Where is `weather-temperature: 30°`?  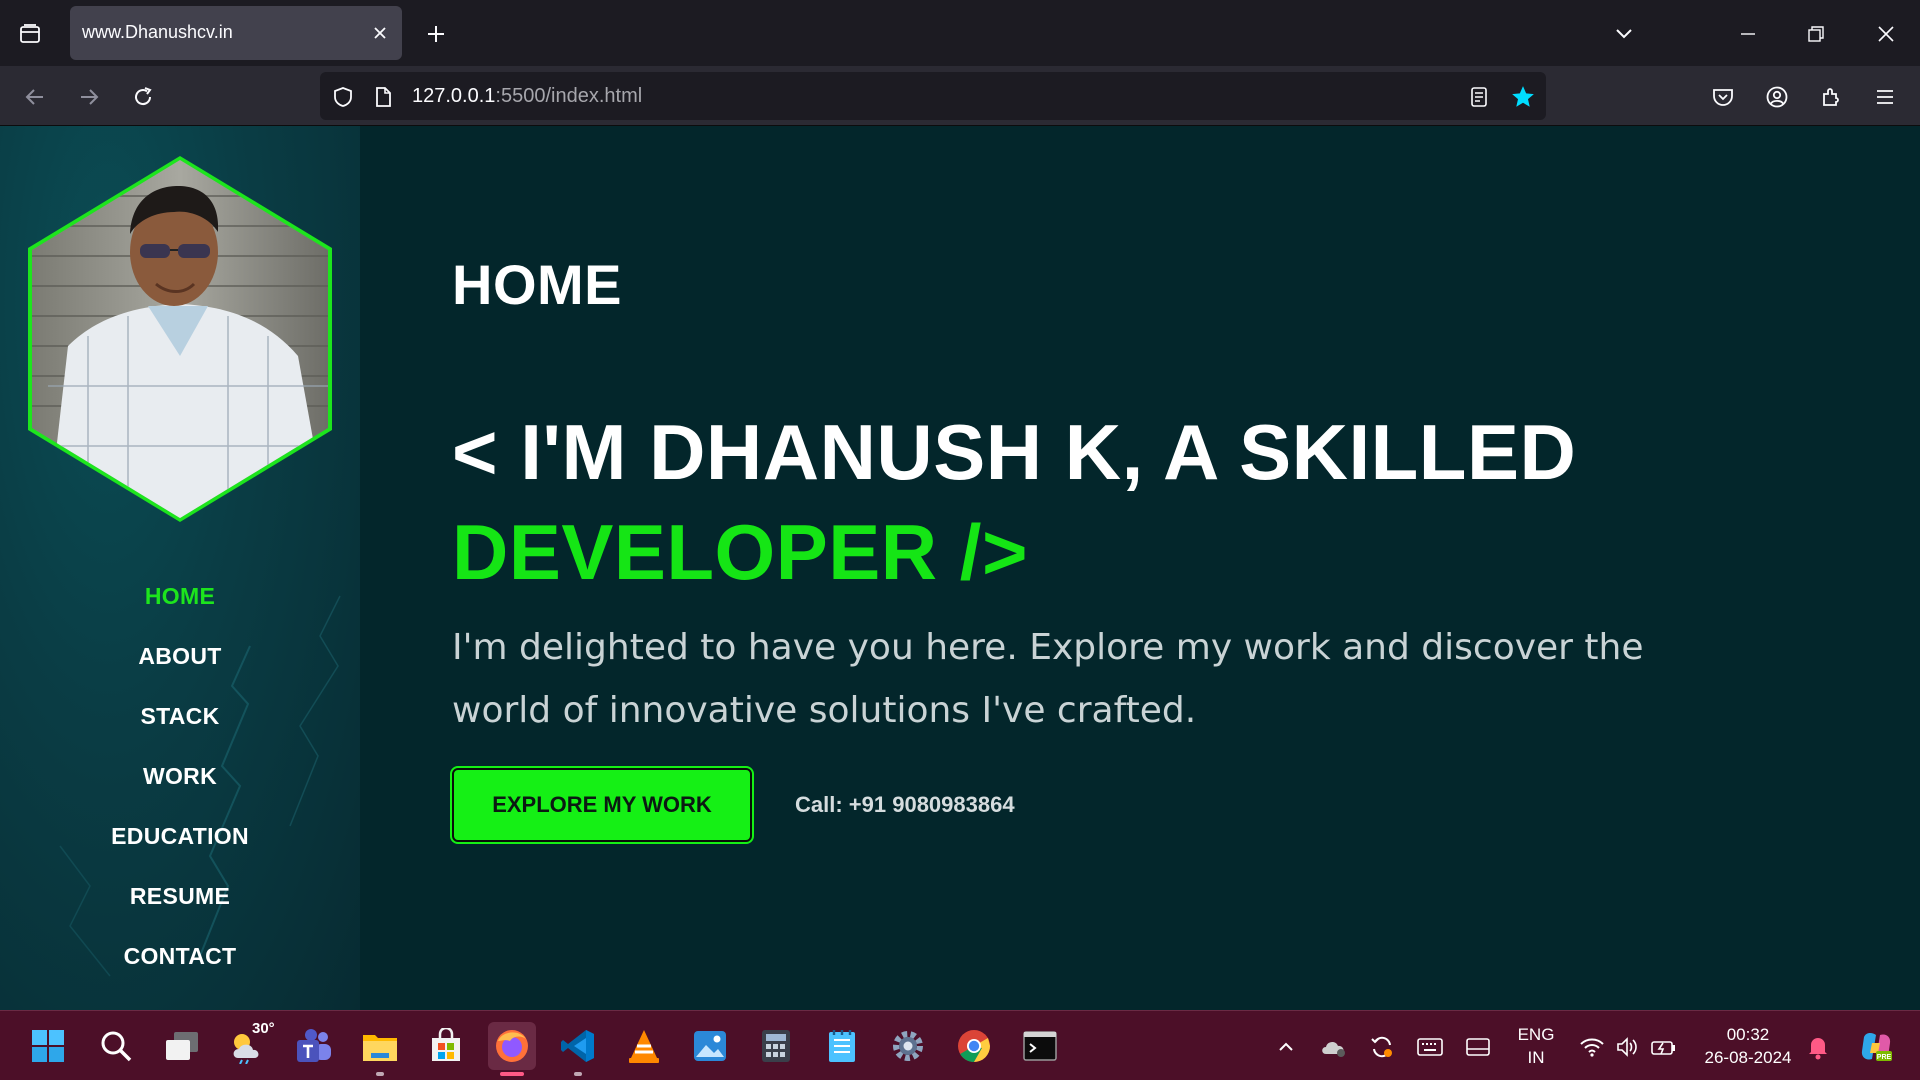 weather-temperature: 30° is located at coordinates (263, 1028).